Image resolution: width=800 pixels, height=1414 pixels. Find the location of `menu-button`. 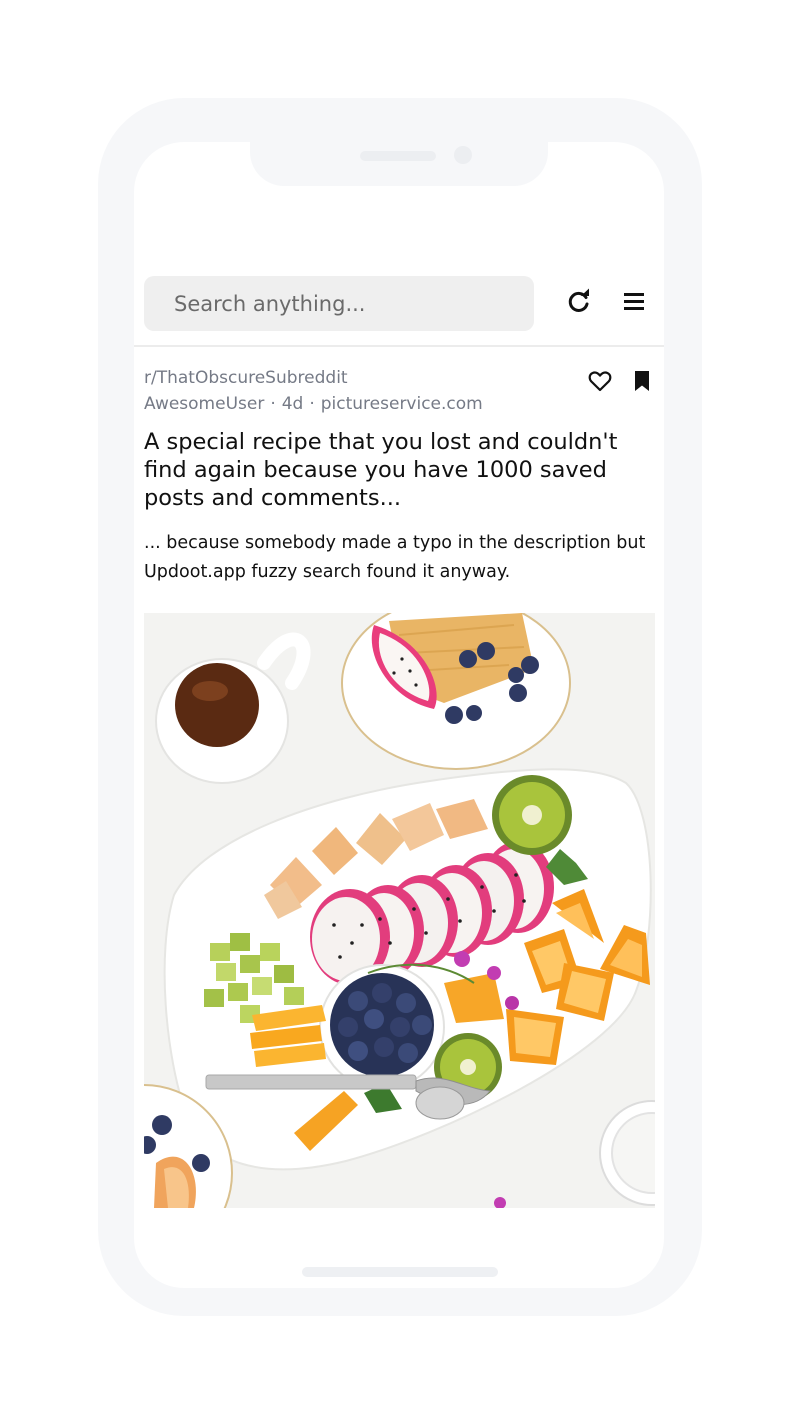

menu-button is located at coordinates (636, 302).